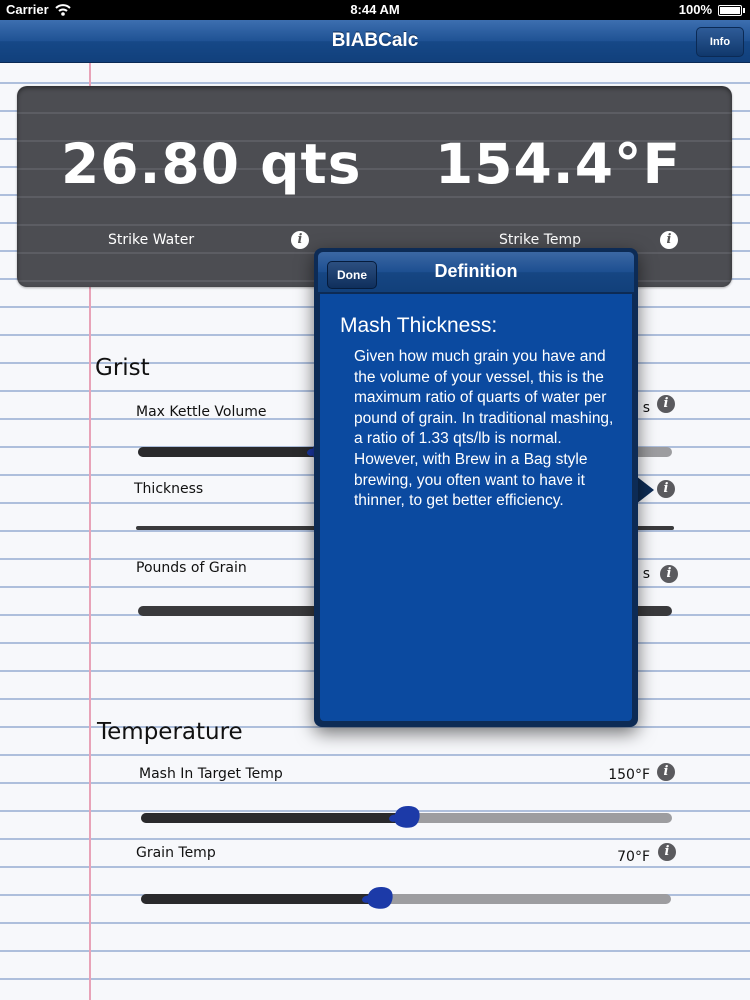 This screenshot has height=1000, width=750. I want to click on mash-in-target-temp-value: 150°F, so click(629, 775).